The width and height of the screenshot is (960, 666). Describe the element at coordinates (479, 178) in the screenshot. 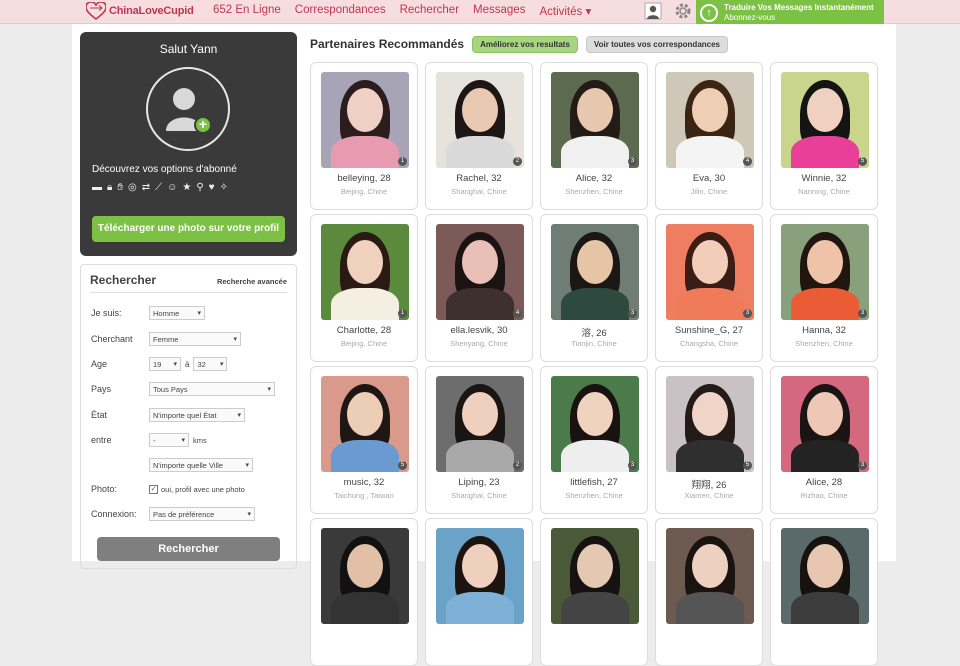

I see `member-name: Rachel, 32` at that location.